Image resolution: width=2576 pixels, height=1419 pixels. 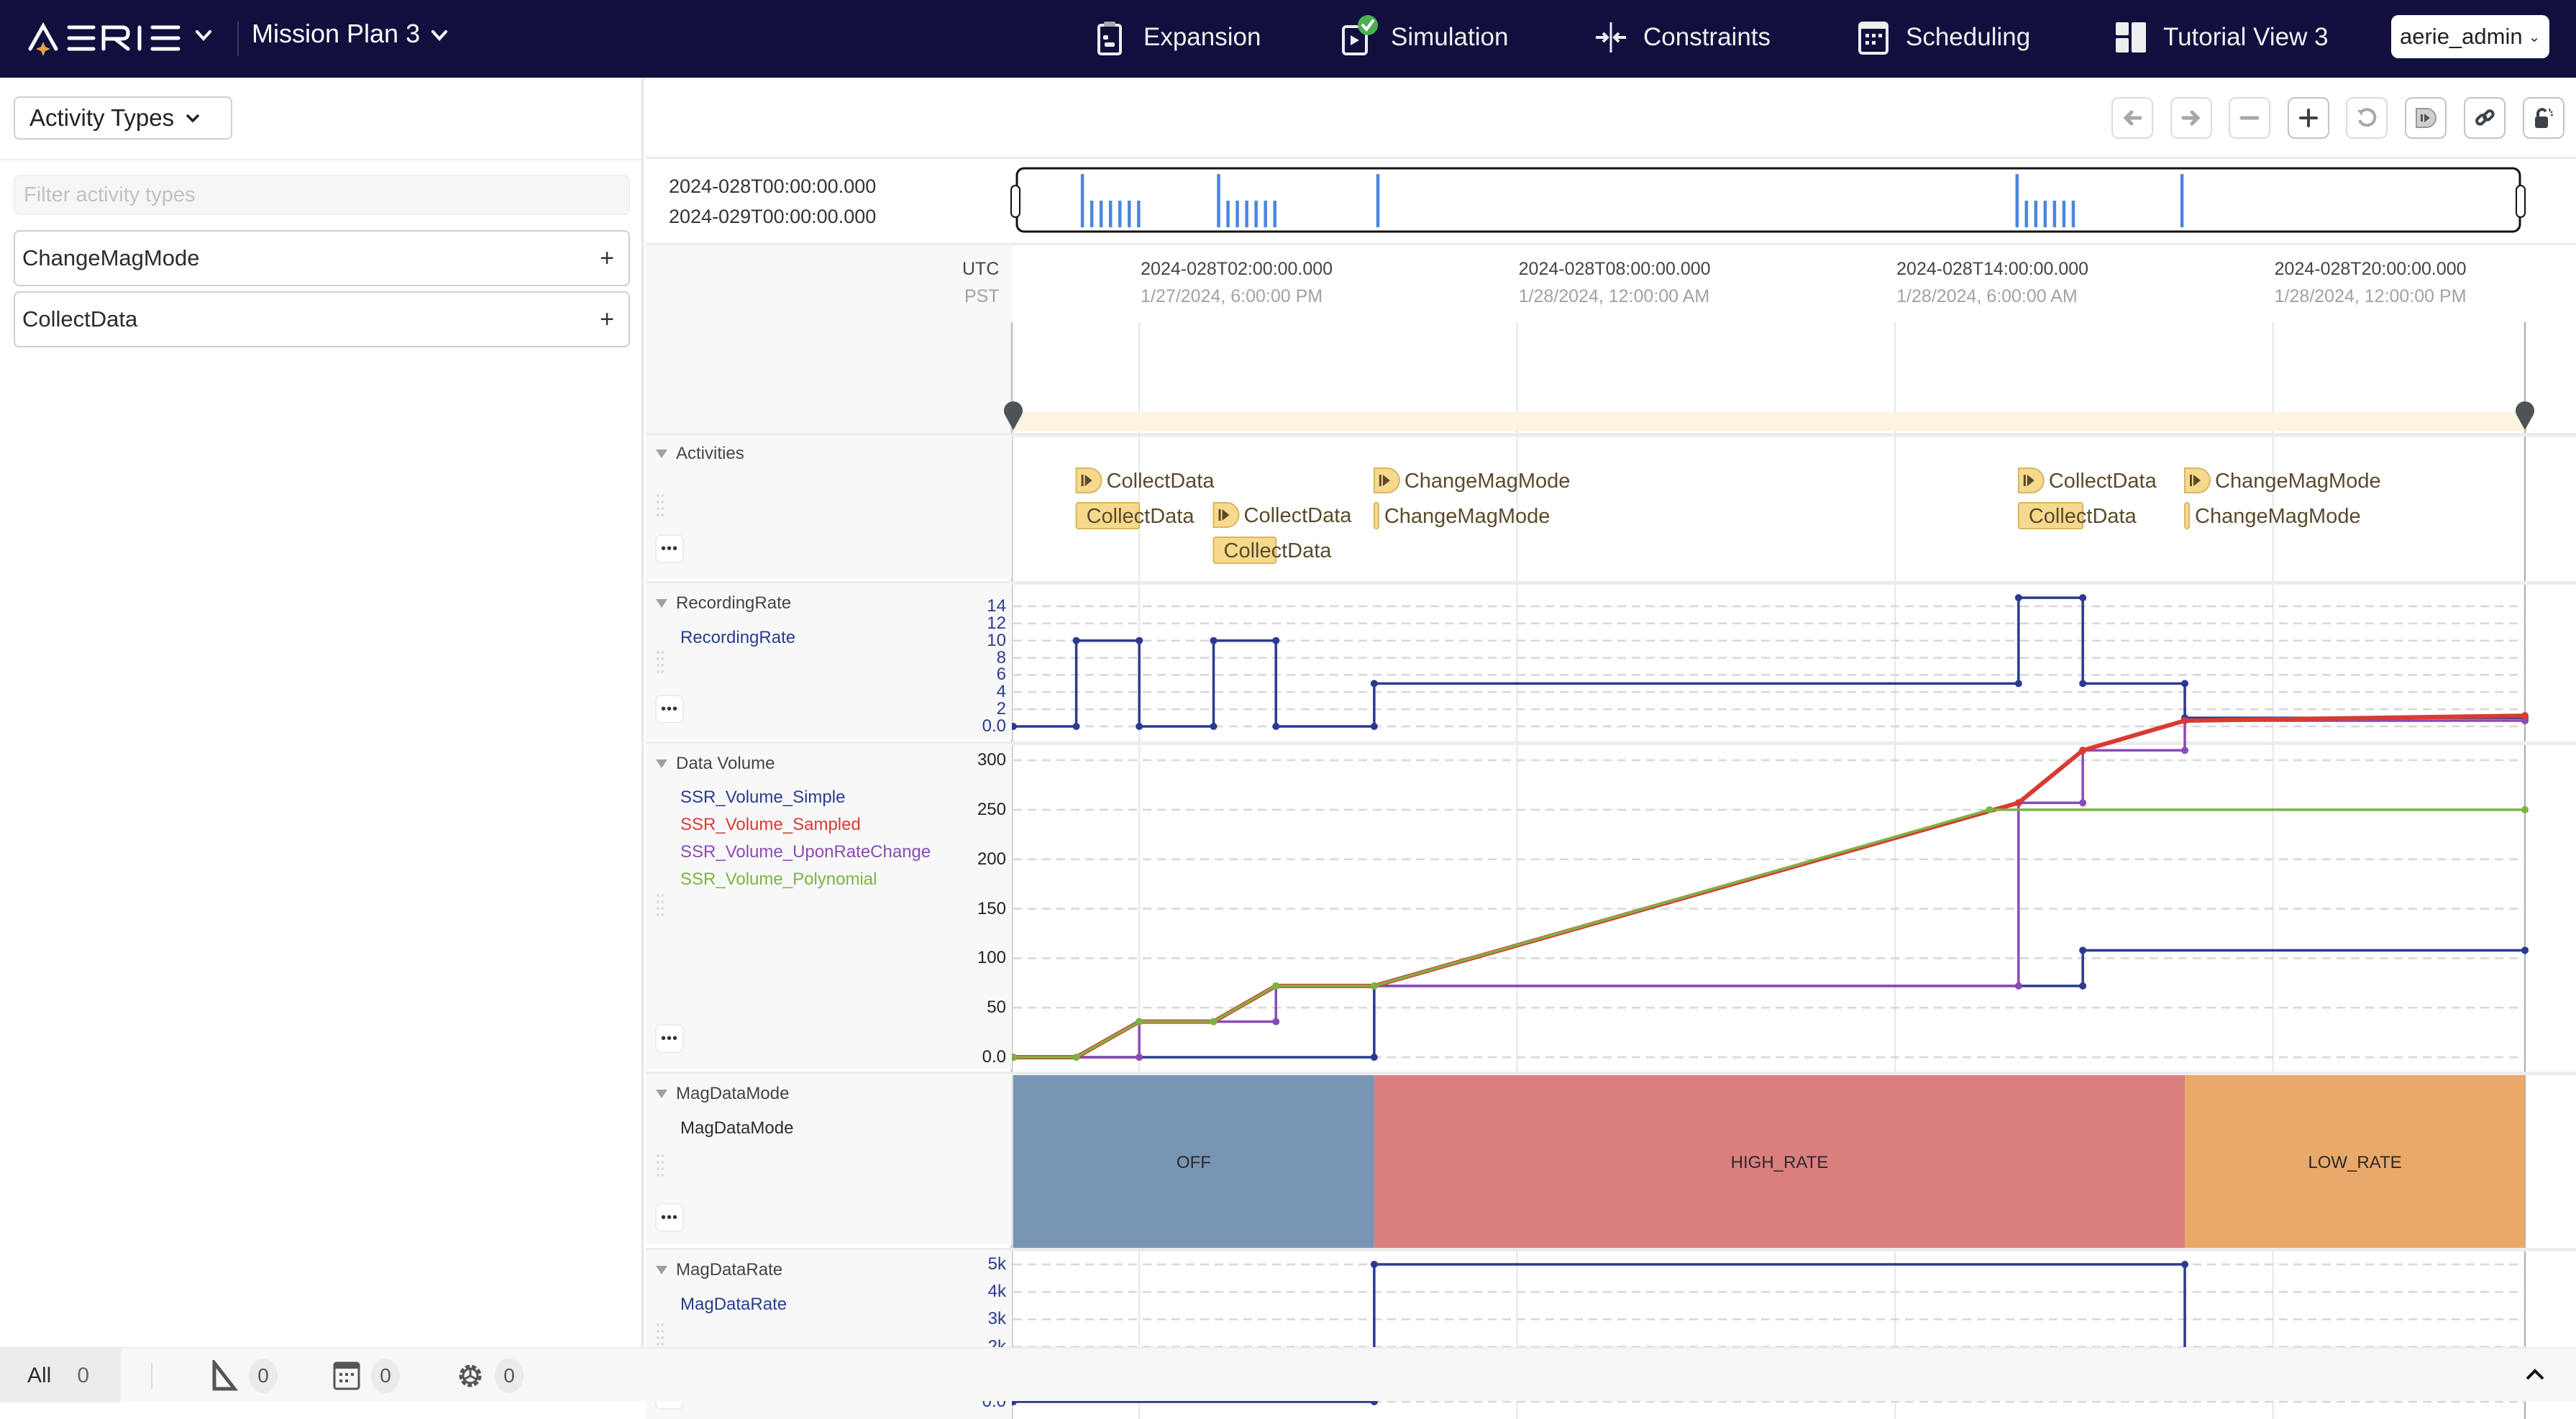 I want to click on nav-expansion-label: Expansion, so click(x=1202, y=37).